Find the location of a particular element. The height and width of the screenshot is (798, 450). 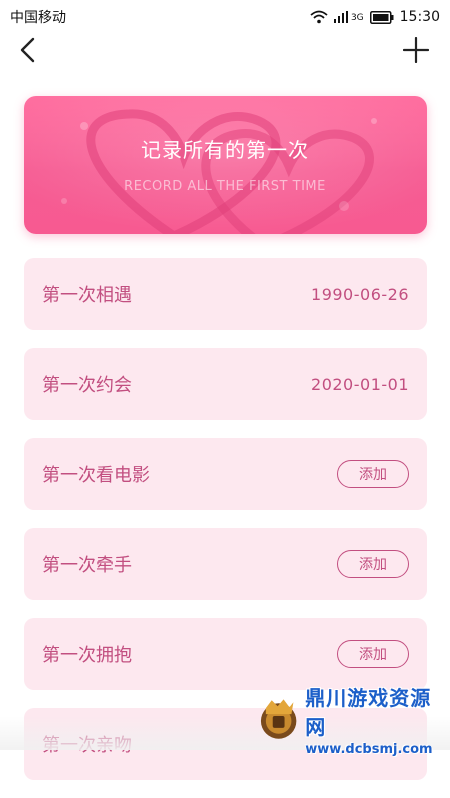

carrier-label: 中国移动 is located at coordinates (38, 18).